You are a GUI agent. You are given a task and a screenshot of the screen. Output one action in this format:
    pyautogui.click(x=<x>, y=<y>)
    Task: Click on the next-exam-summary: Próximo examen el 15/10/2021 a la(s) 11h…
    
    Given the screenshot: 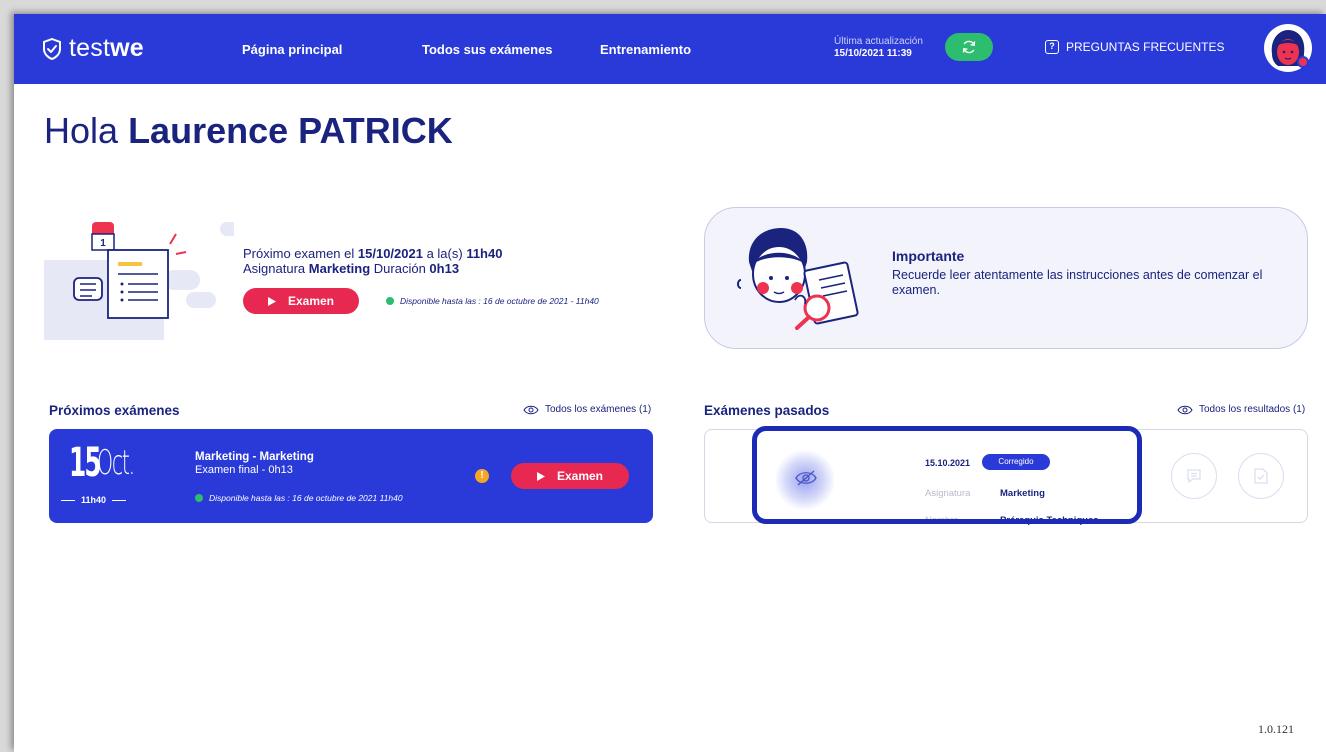 What is the action you would take?
    pyautogui.click(x=372, y=261)
    